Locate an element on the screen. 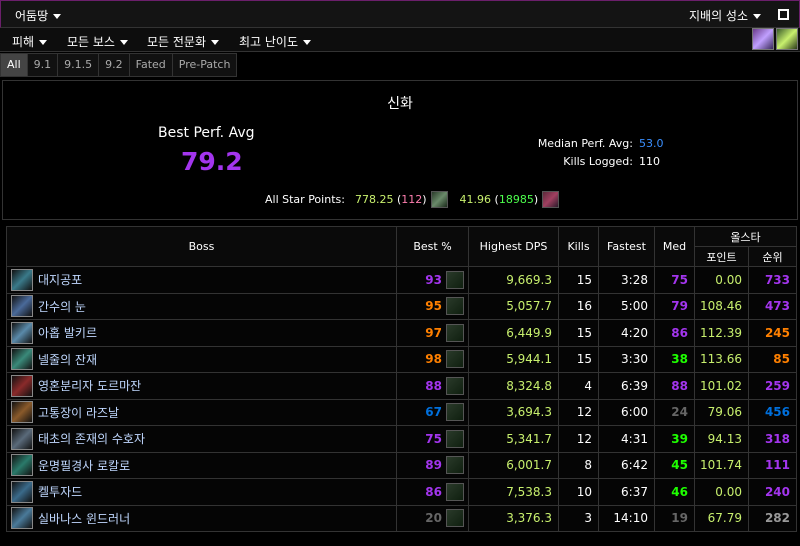 The image size is (800, 546). chevron-down-icon is located at coordinates (215, 42).